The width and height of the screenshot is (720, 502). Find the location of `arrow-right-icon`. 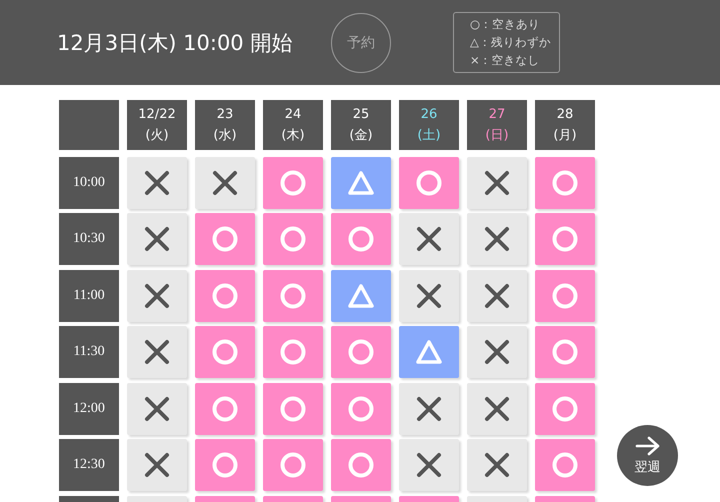

arrow-right-icon is located at coordinates (647, 446).